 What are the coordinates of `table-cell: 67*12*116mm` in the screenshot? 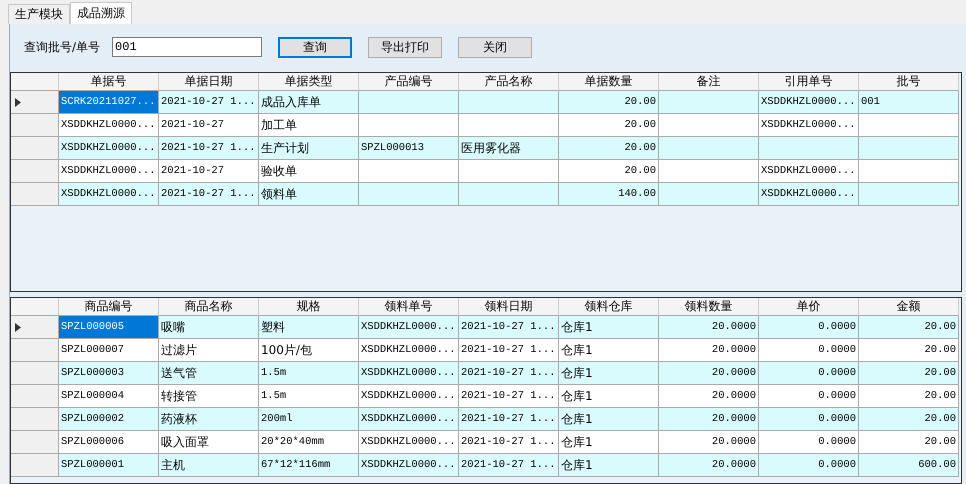 It's located at (309, 465).